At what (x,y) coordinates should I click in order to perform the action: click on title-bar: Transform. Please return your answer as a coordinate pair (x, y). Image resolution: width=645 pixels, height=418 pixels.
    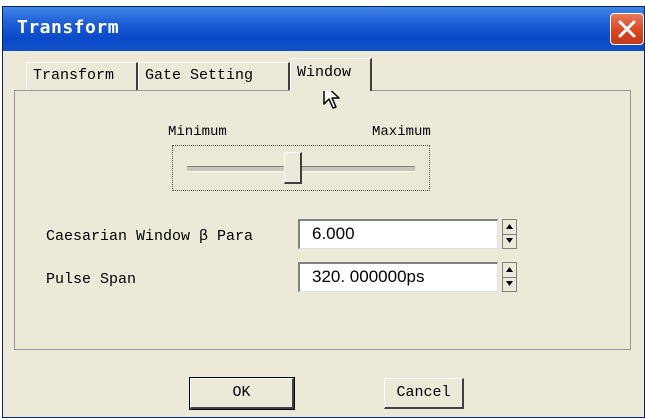
    Looking at the image, I should click on (323, 29).